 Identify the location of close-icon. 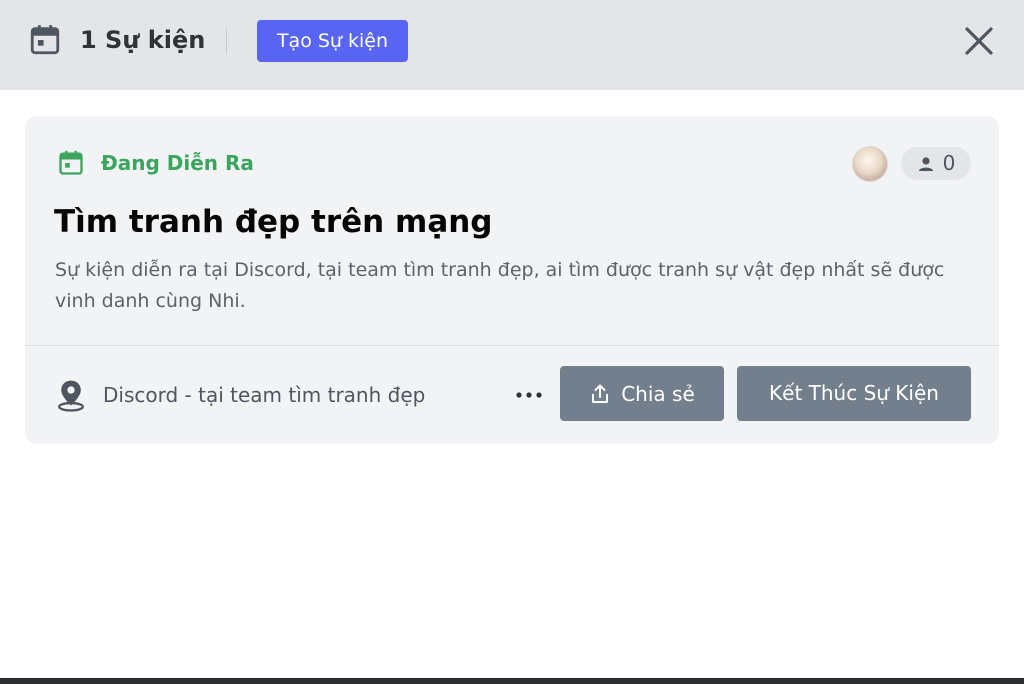
(979, 41).